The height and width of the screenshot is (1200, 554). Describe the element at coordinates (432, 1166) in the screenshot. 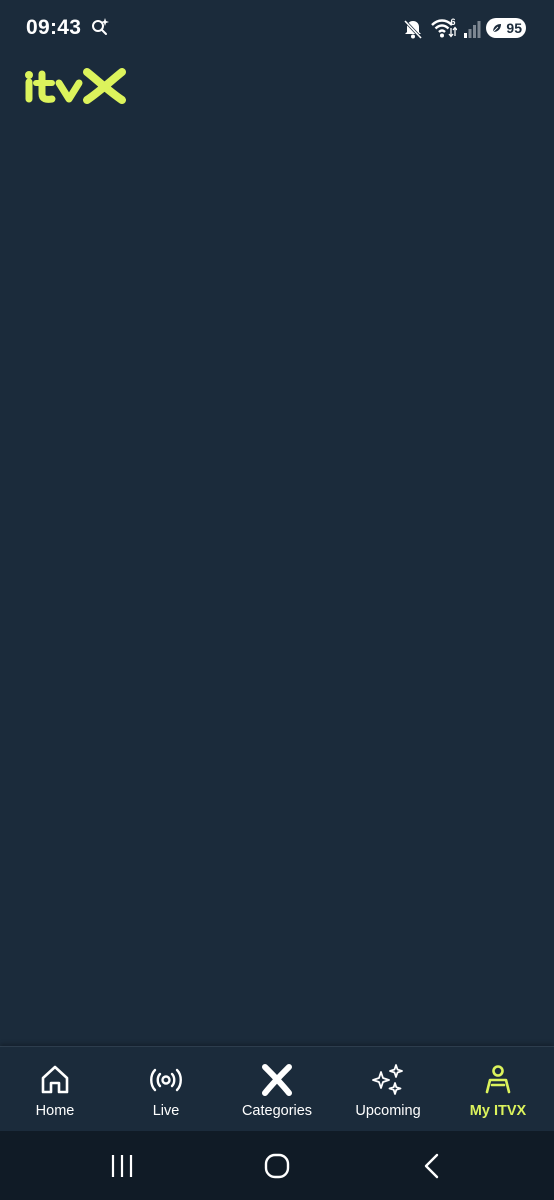

I see `back-icon` at that location.